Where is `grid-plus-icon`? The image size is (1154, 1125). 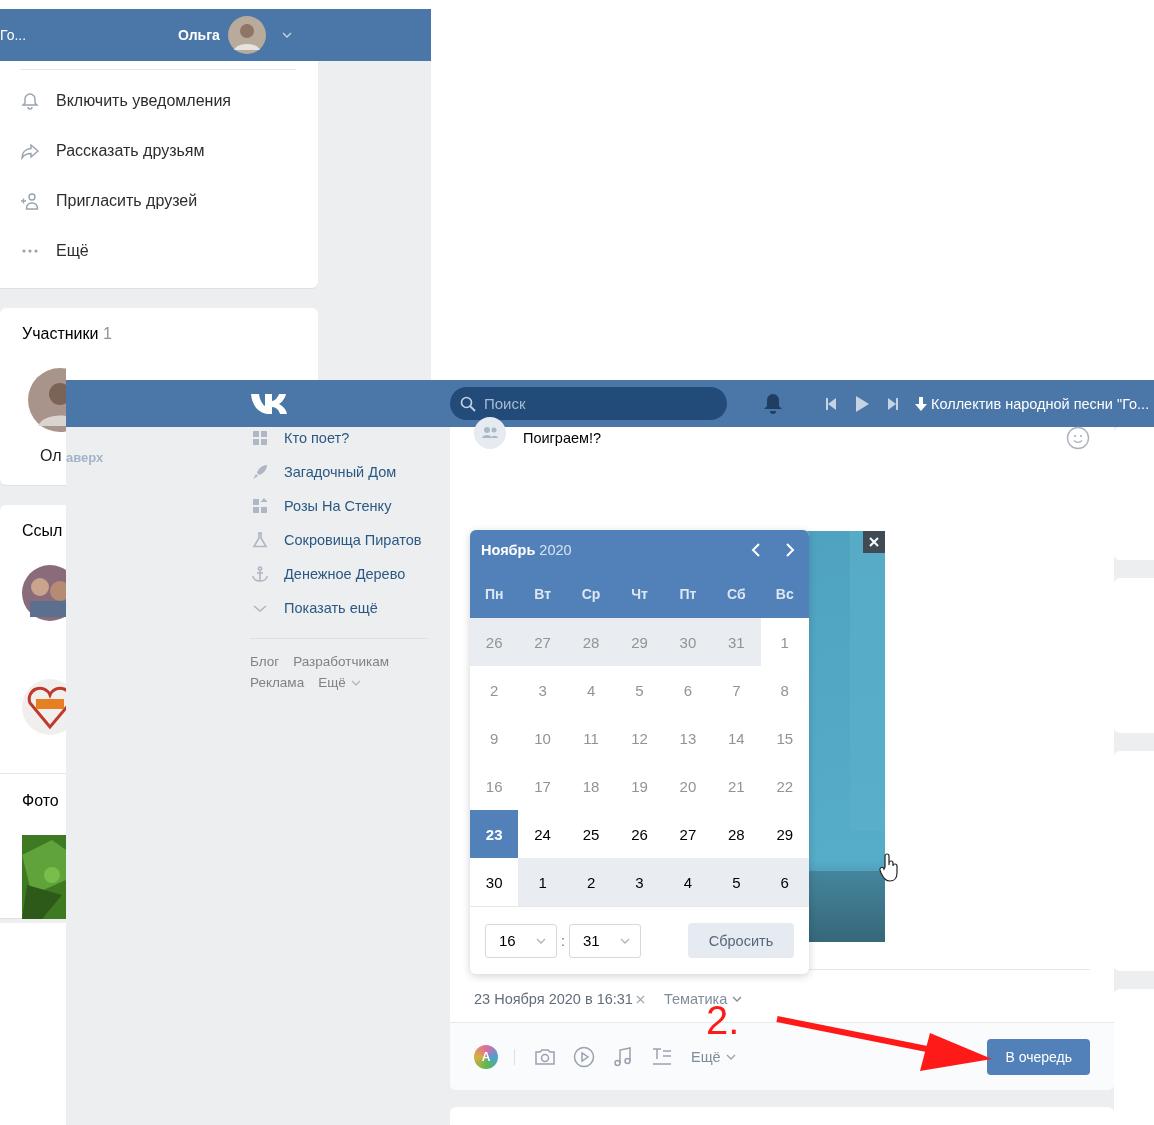
grid-plus-icon is located at coordinates (260, 506).